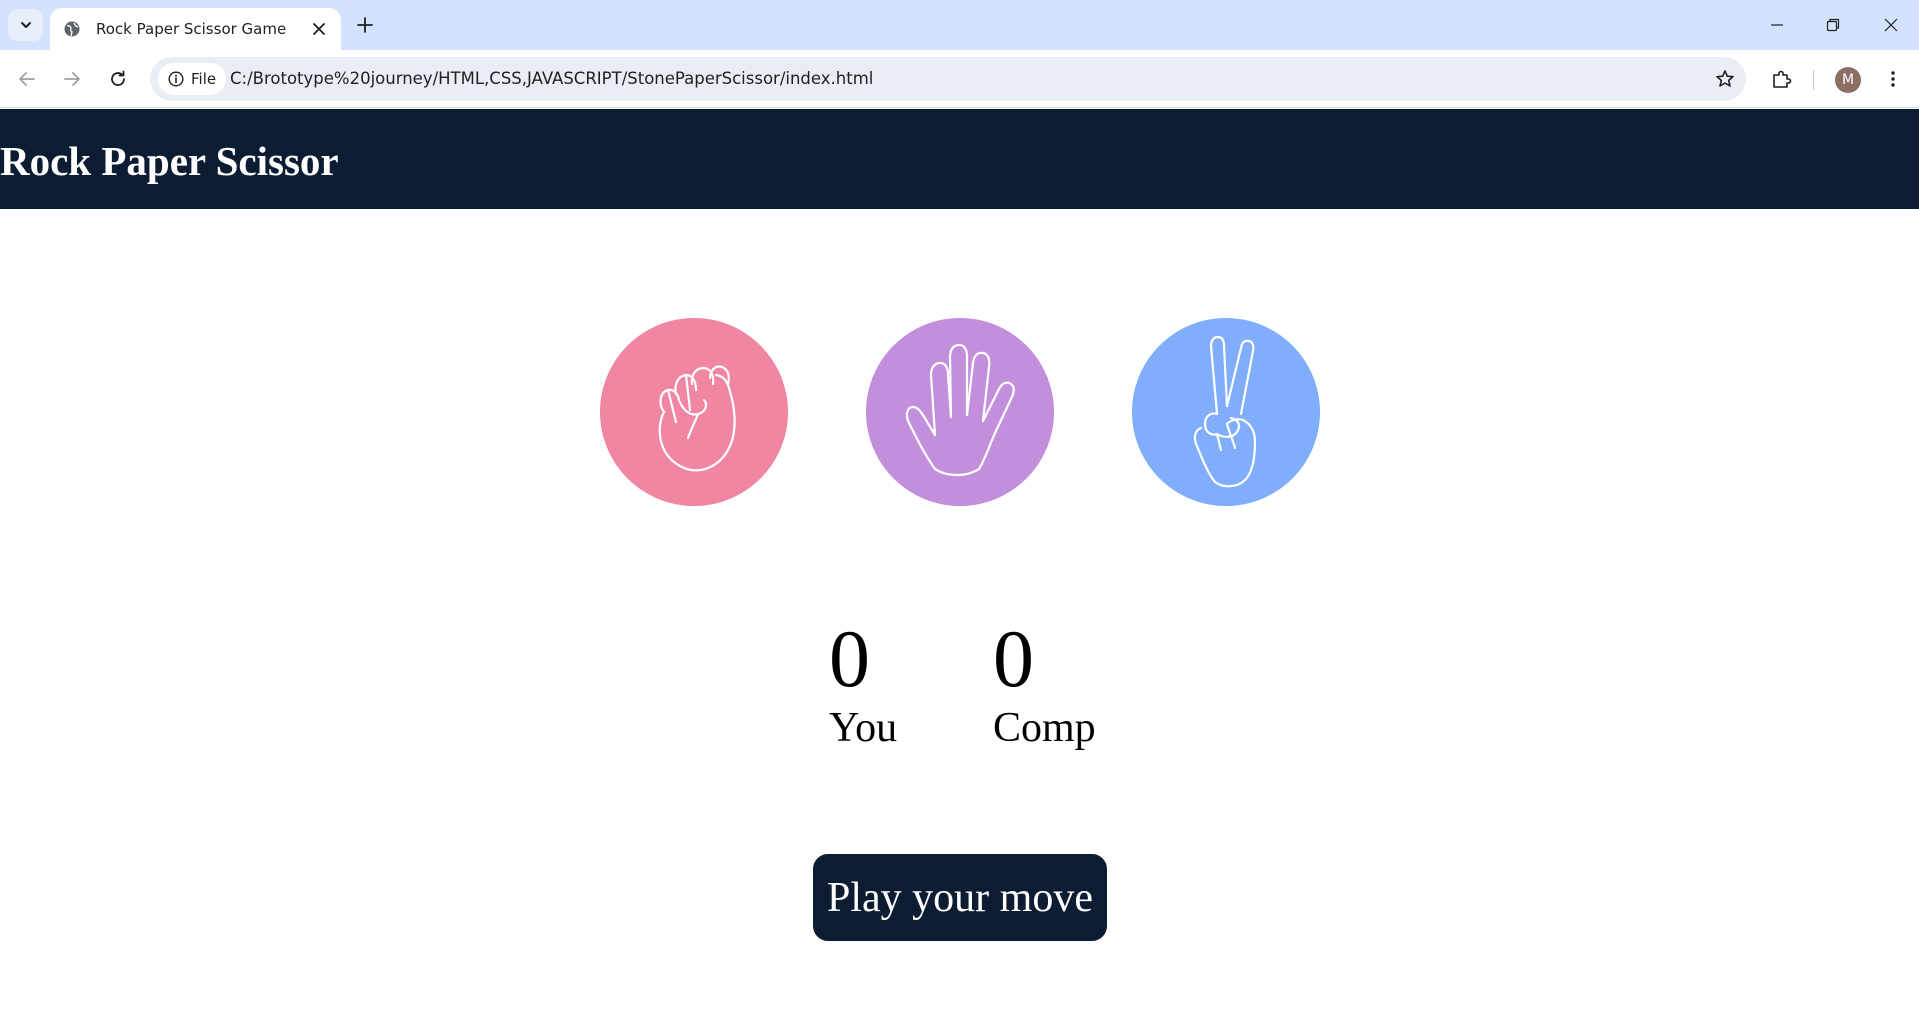 The width and height of the screenshot is (1919, 1019). I want to click on info-icon, so click(176, 79).